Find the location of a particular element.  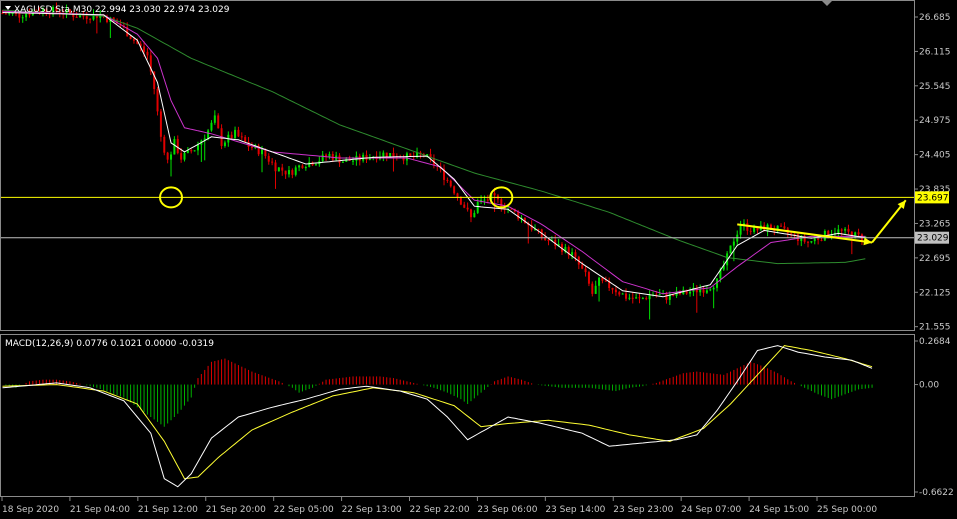

time-tick-label: 22 Sep 05:00 is located at coordinates (304, 510).